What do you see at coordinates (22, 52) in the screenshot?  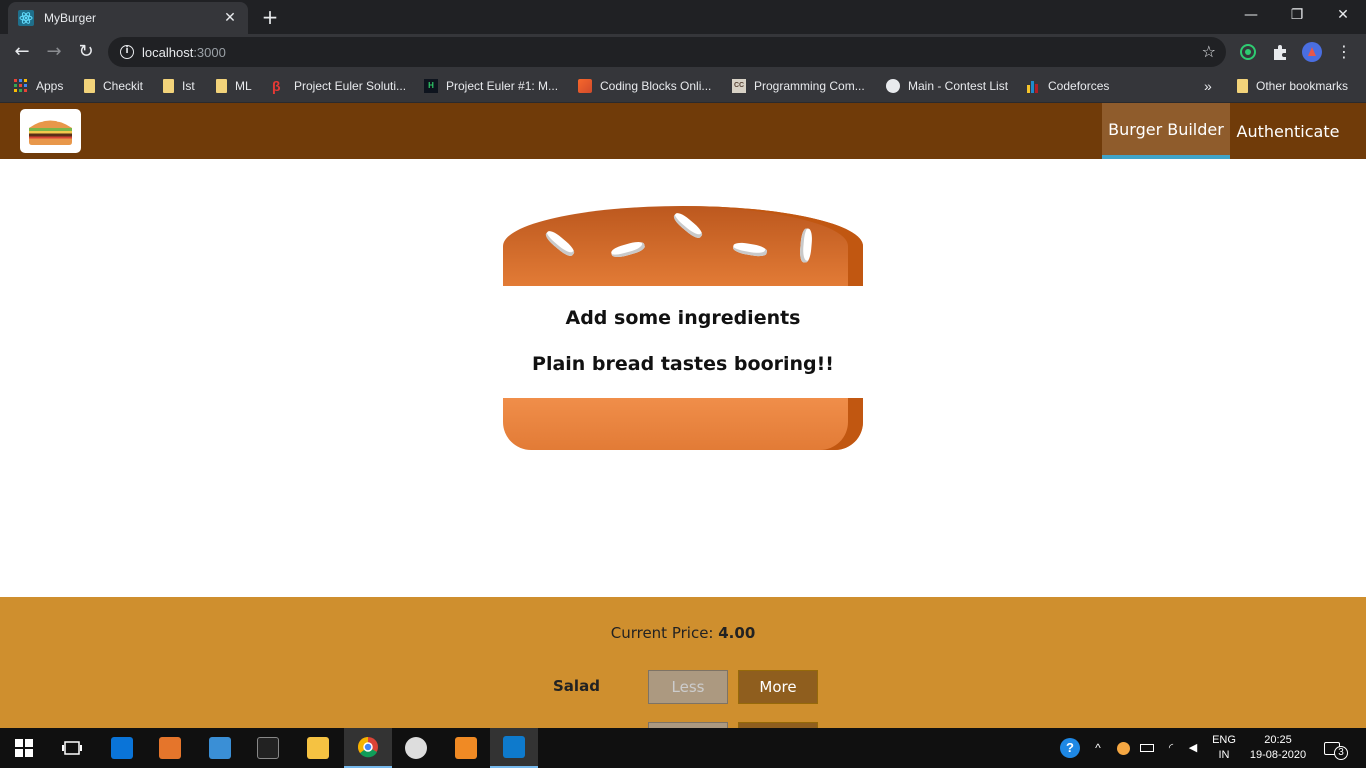 I see `back-button: ←` at bounding box center [22, 52].